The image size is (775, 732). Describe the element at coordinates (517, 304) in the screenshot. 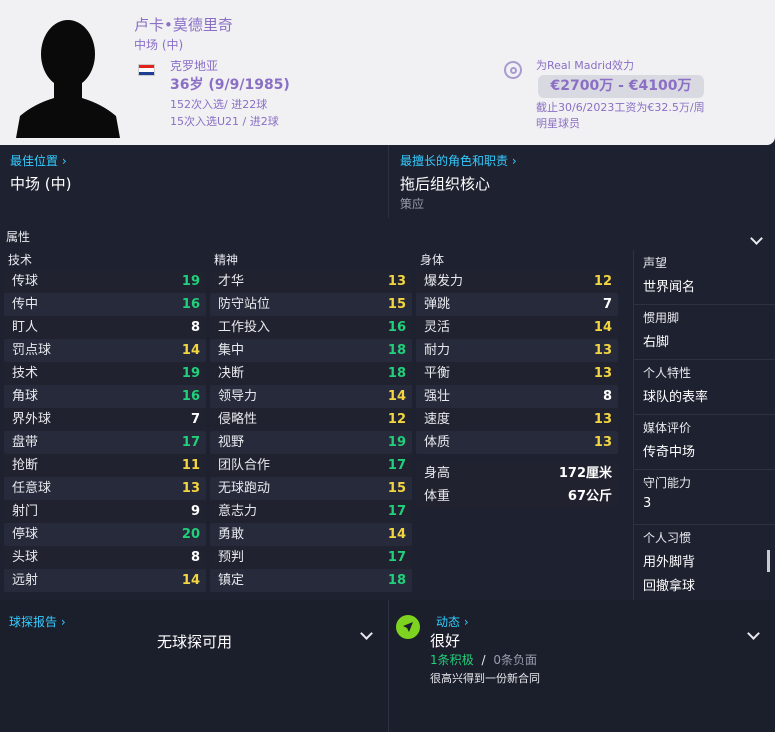

I see `physical-attribute-row: 弹跳 7` at that location.